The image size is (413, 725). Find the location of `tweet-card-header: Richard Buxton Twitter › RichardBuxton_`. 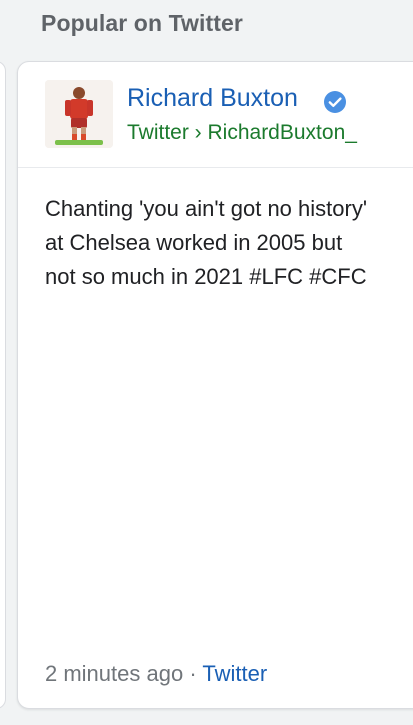

tweet-card-header: Richard Buxton Twitter › RichardBuxton_ is located at coordinates (215, 115).